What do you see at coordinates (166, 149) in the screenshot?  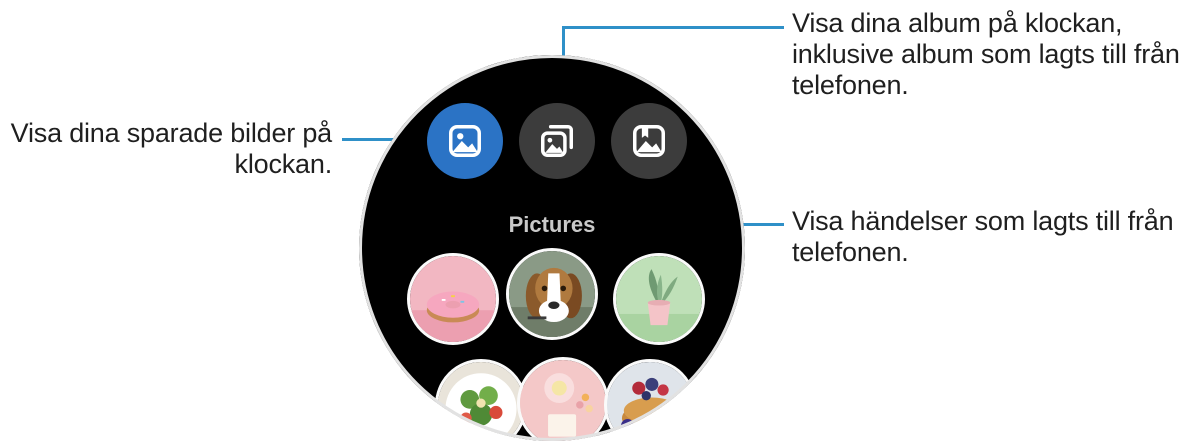 I see `callout-saved-pictures: Visa dina sparade bilder på klockan.` at bounding box center [166, 149].